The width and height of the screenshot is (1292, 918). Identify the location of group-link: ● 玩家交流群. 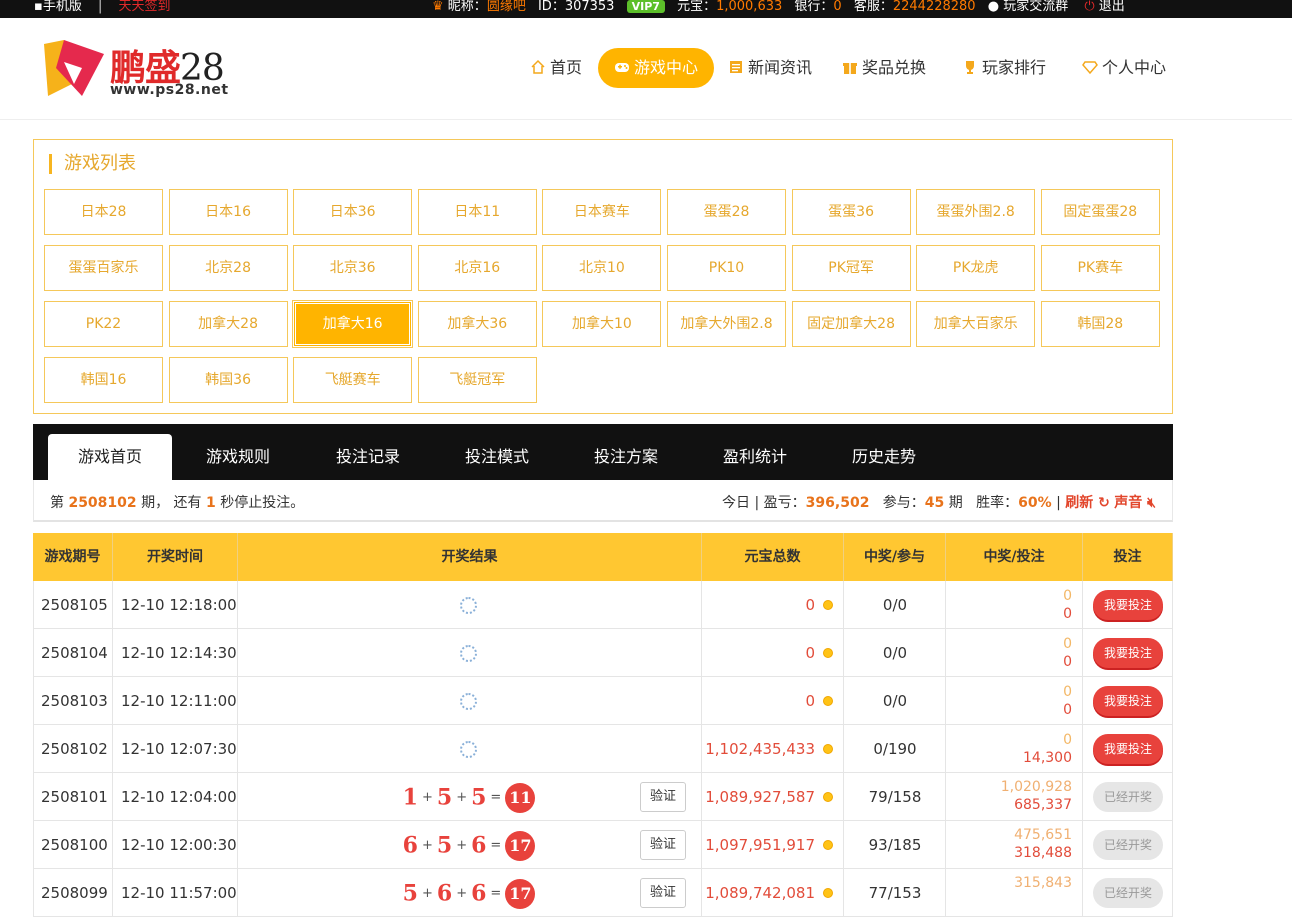
(1028, 7).